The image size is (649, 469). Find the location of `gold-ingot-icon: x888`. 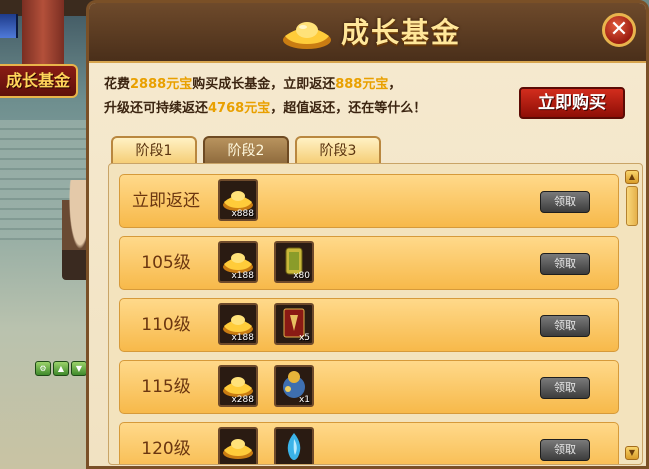

gold-ingot-icon: x888 is located at coordinates (238, 200).